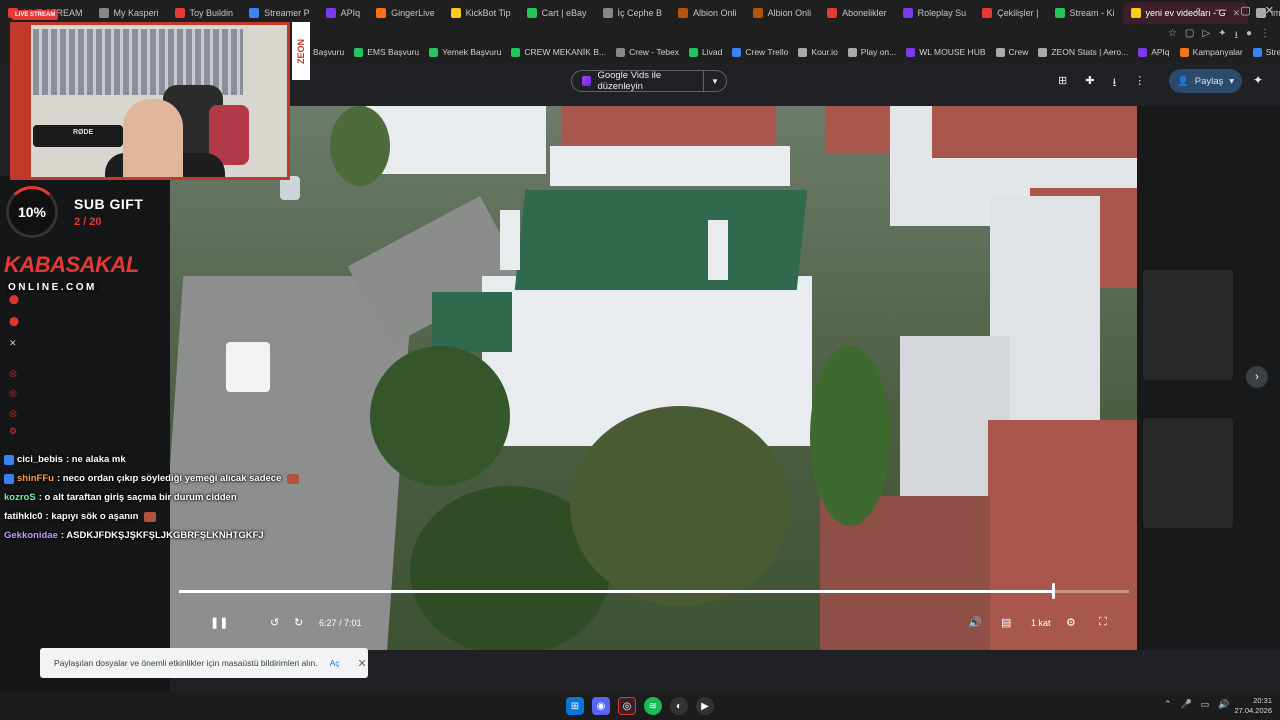 The height and width of the screenshot is (720, 1280). Describe the element at coordinates (760, 52) in the screenshot. I see `bookmark-item: Crew Trello` at that location.